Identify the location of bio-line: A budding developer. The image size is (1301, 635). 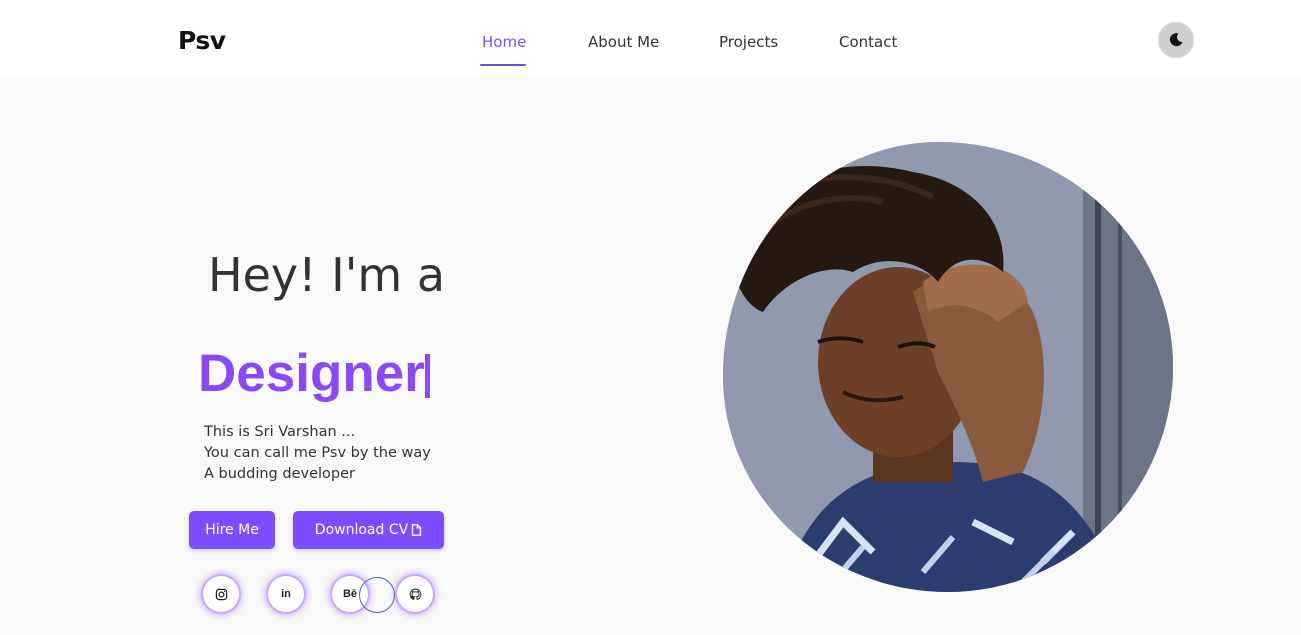
(279, 474).